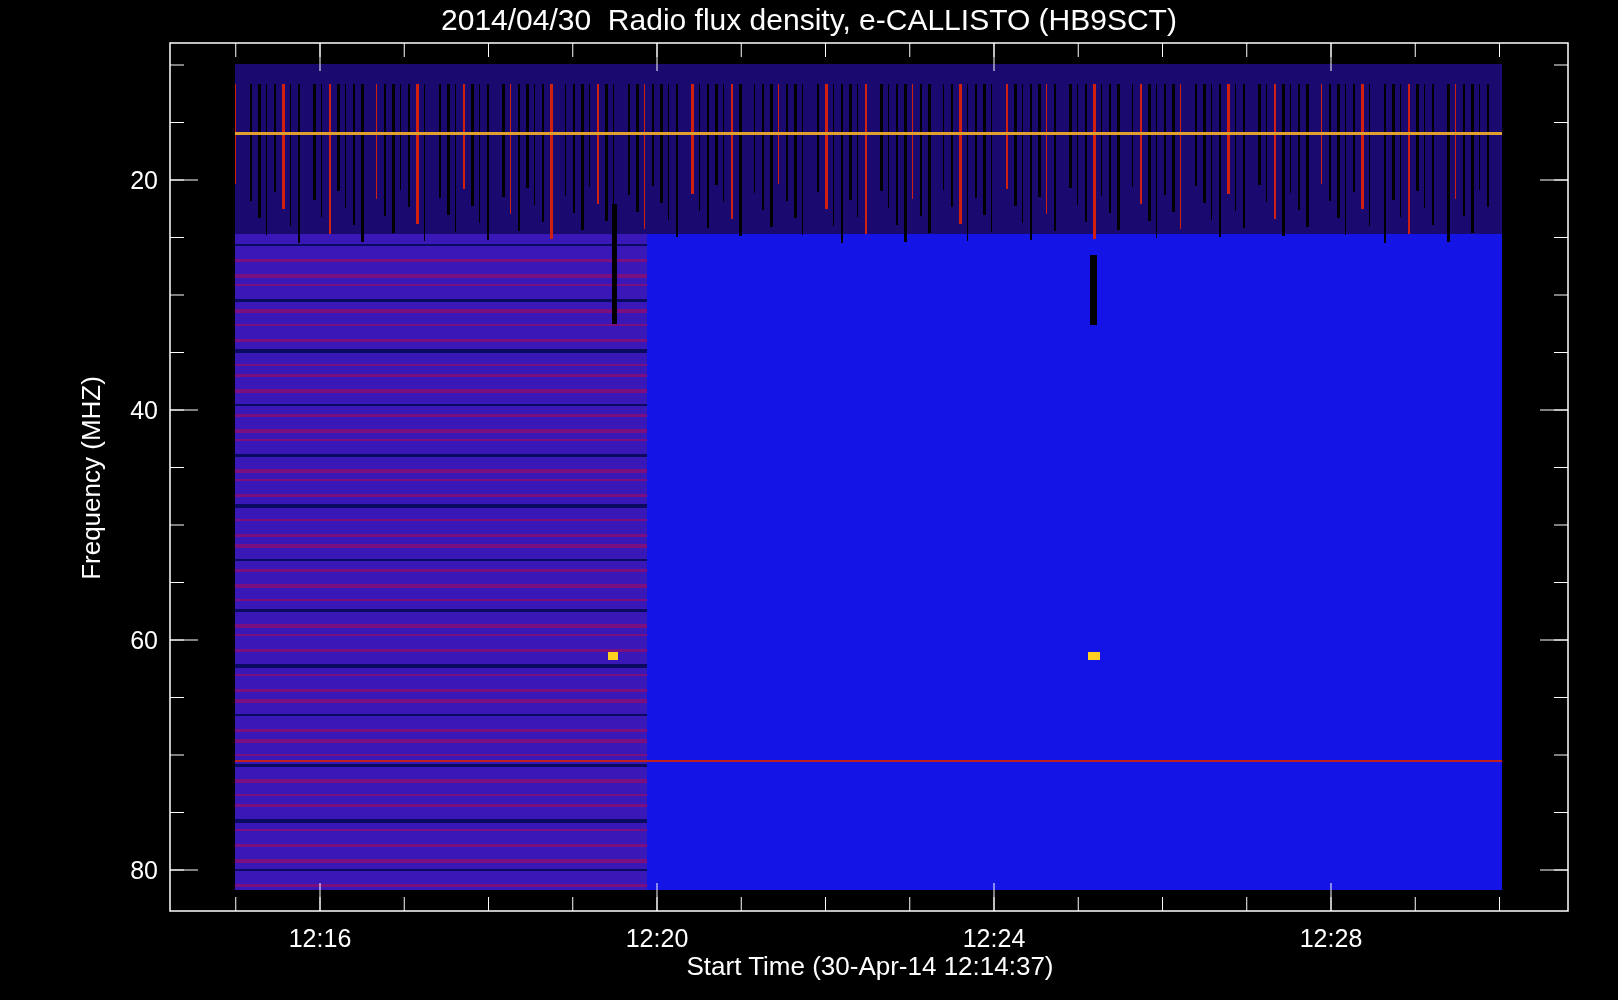 Image resolution: width=1618 pixels, height=1000 pixels. I want to click on y-tick-label: 80, so click(144, 870).